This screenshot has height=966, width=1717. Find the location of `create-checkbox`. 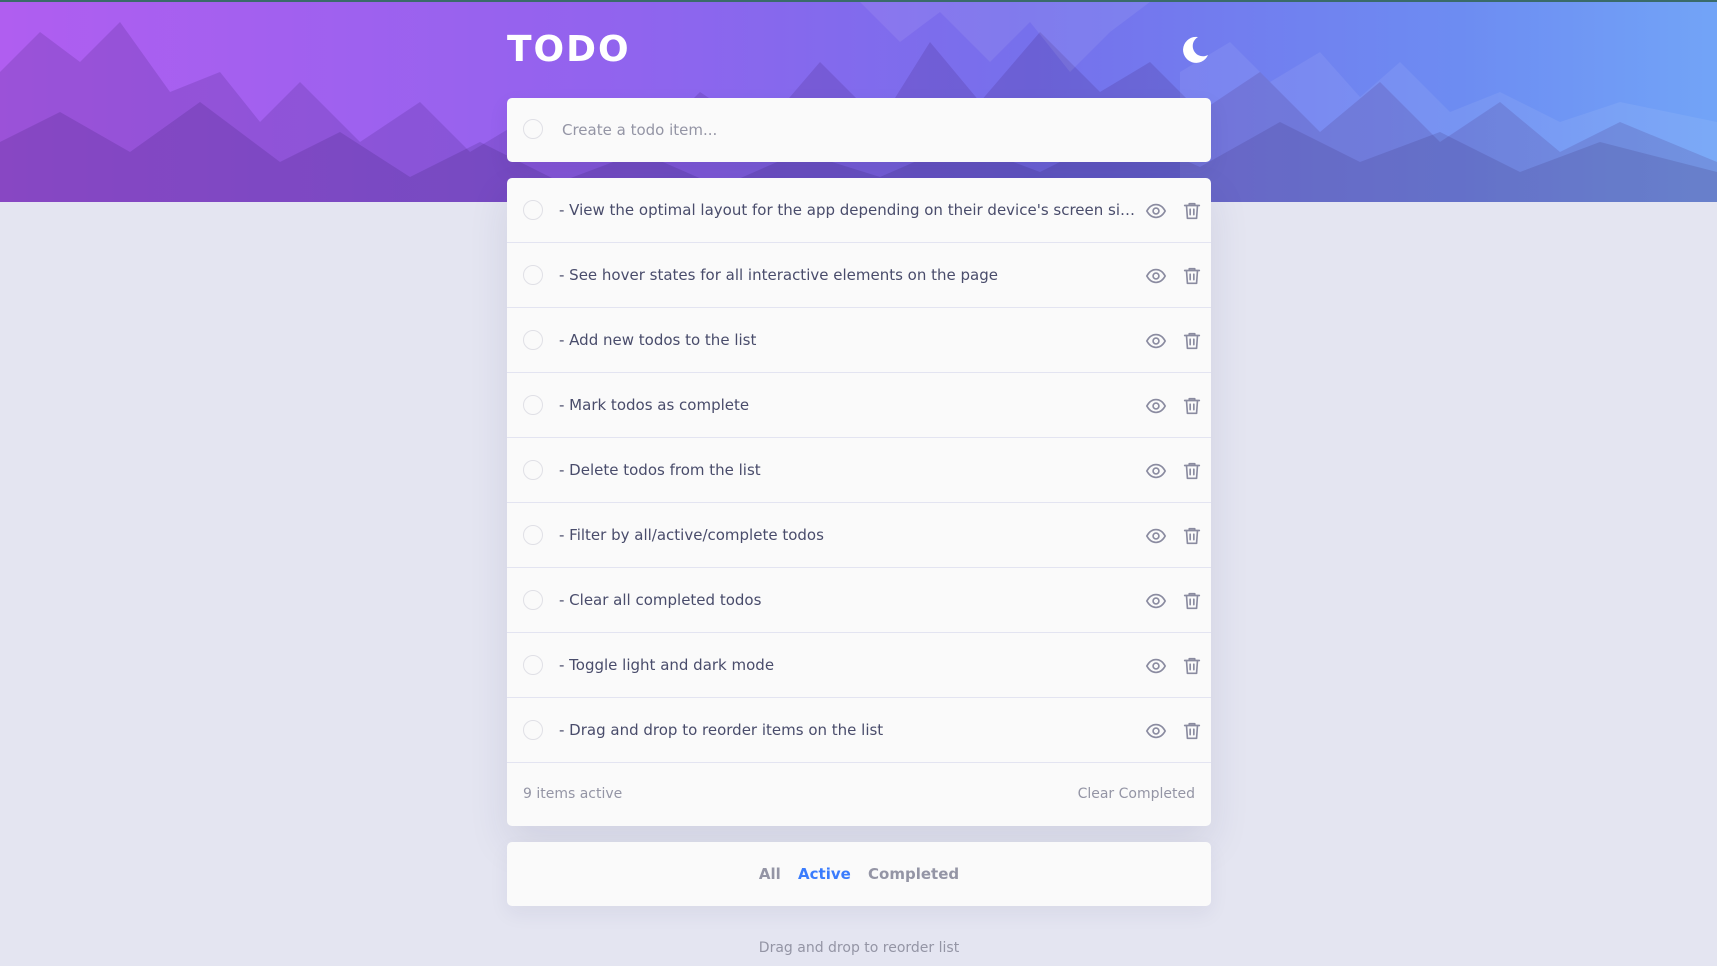

create-checkbox is located at coordinates (533, 129).